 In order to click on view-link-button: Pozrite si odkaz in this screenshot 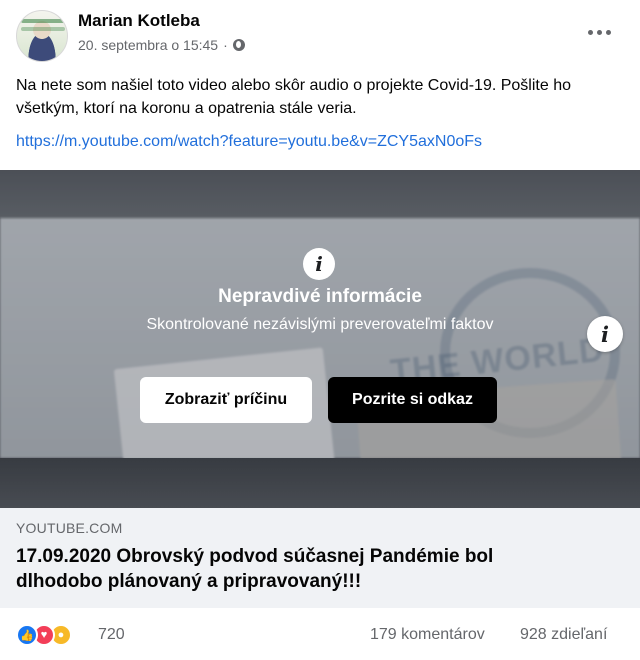, I will do `click(412, 400)`.